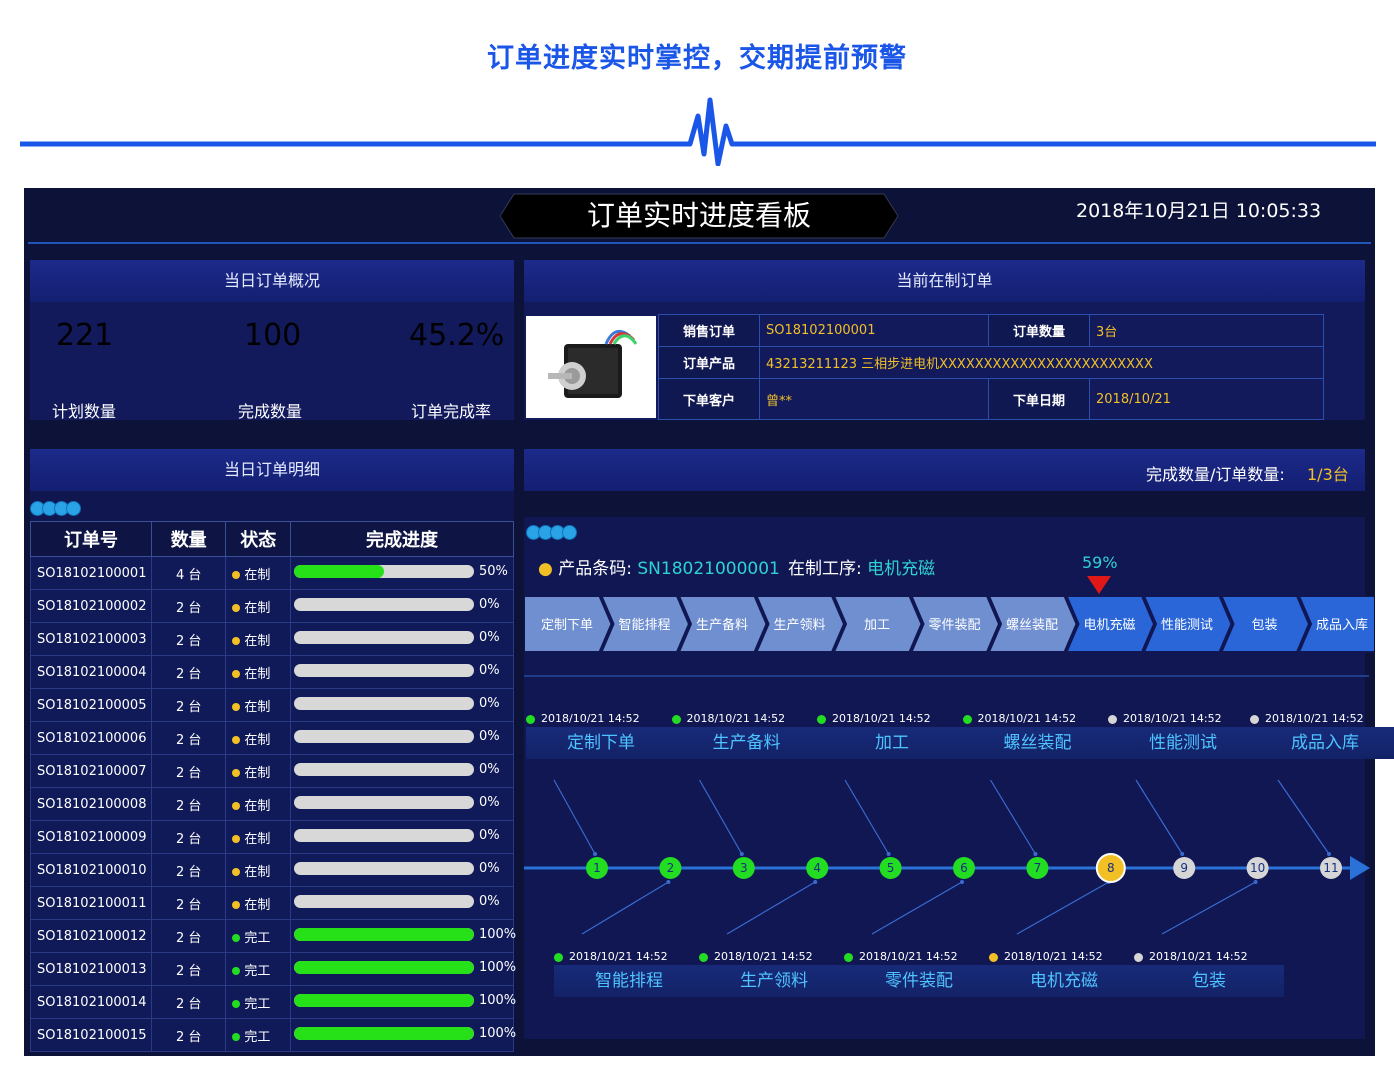 The image size is (1394, 1076). I want to click on metric-completed-value: 100, so click(273, 335).